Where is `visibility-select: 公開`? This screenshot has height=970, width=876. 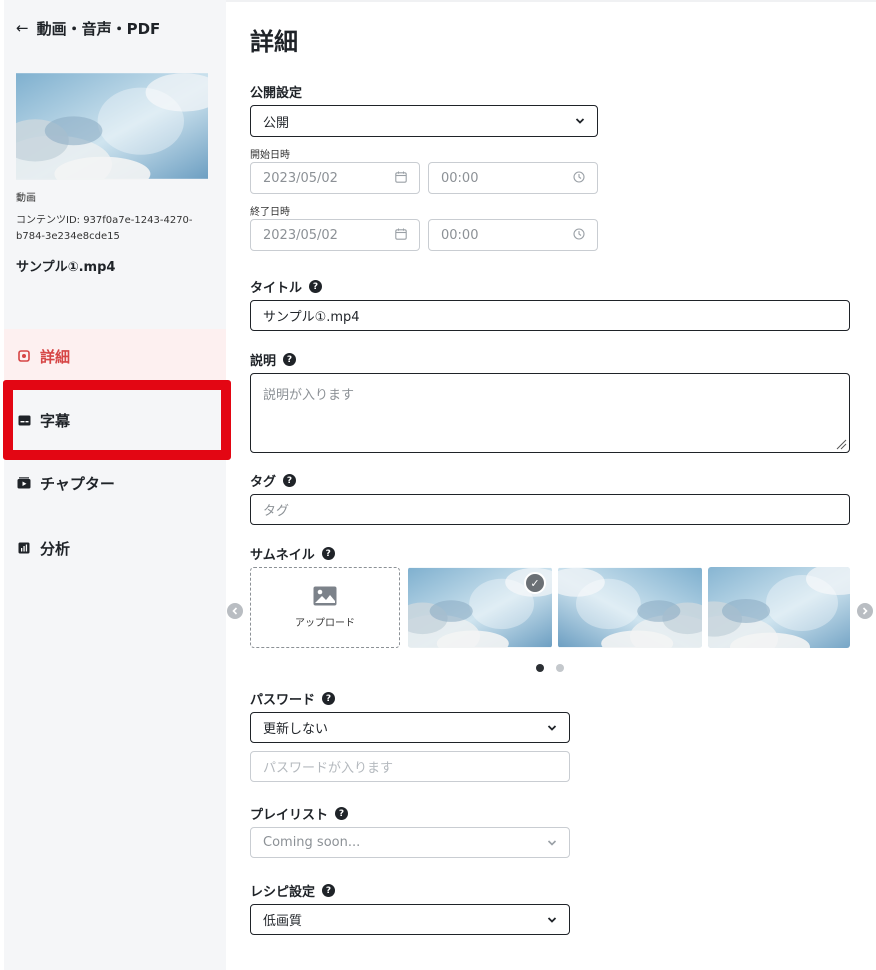 visibility-select: 公開 is located at coordinates (424, 121).